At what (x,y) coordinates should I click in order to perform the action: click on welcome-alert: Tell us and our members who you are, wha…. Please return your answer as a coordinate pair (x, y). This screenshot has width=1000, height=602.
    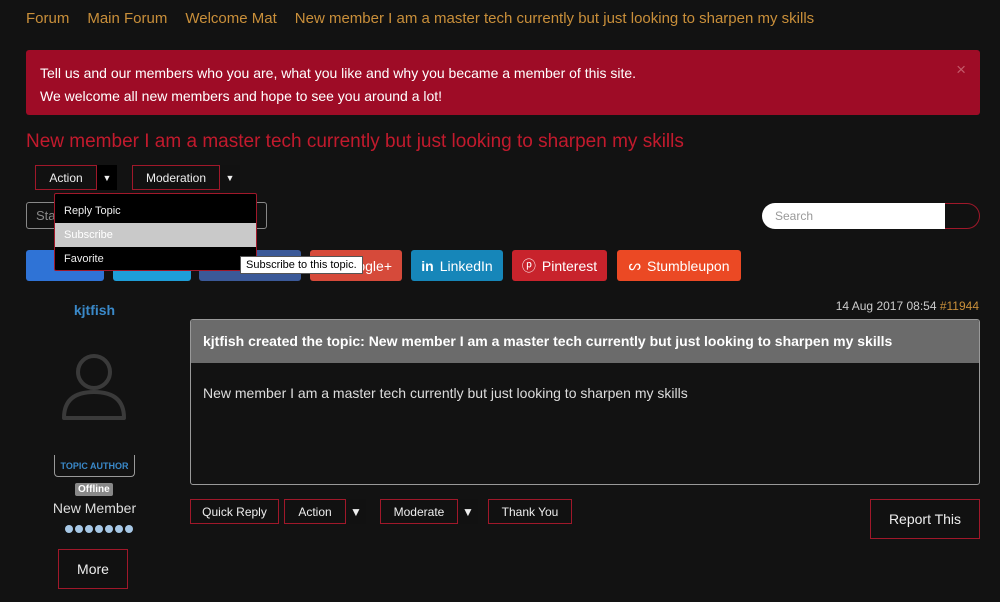
    Looking at the image, I should click on (503, 82).